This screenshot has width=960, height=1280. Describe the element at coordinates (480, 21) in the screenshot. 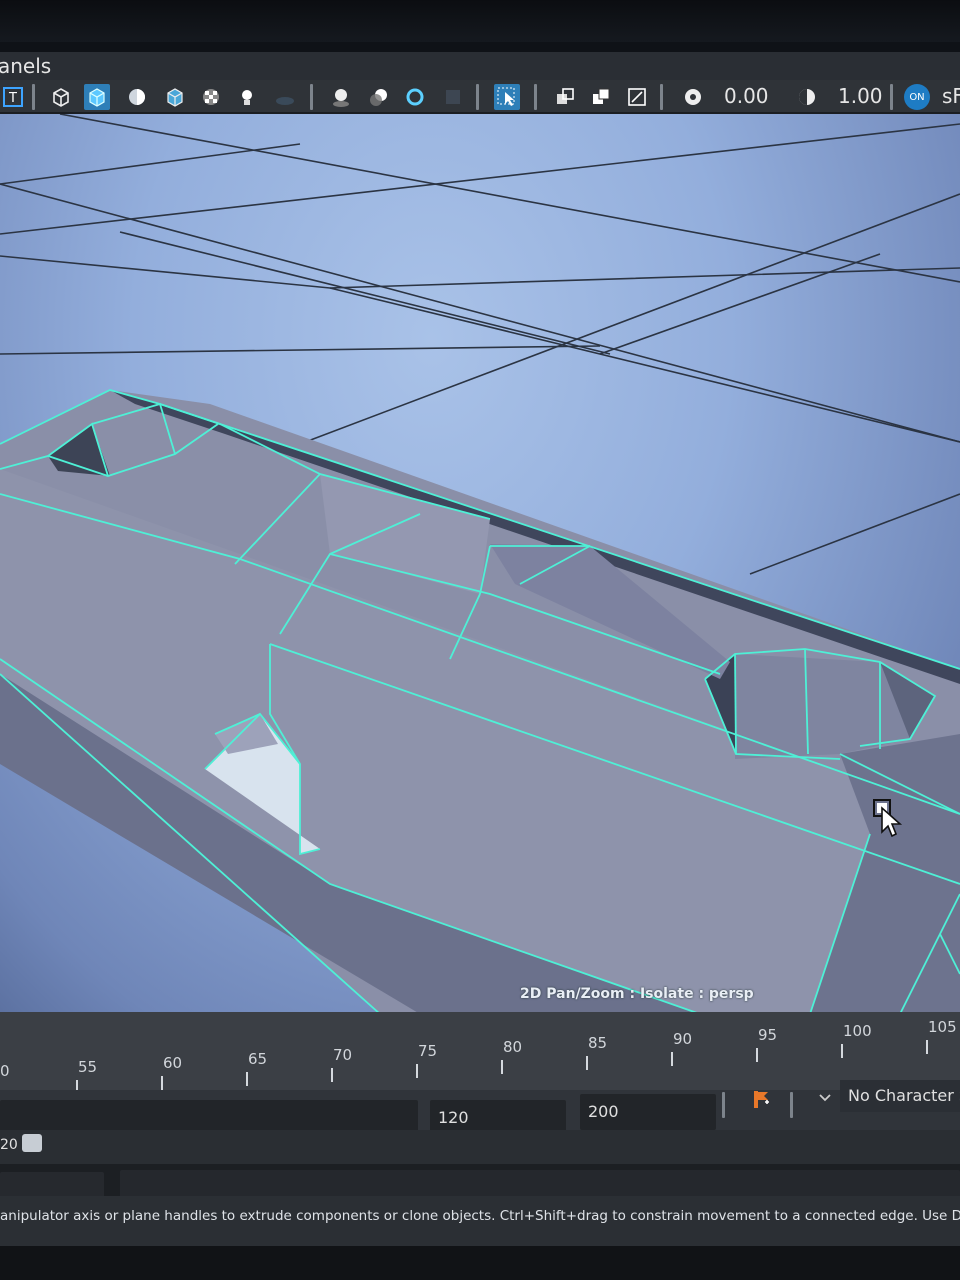

I see `window-title-bar` at that location.